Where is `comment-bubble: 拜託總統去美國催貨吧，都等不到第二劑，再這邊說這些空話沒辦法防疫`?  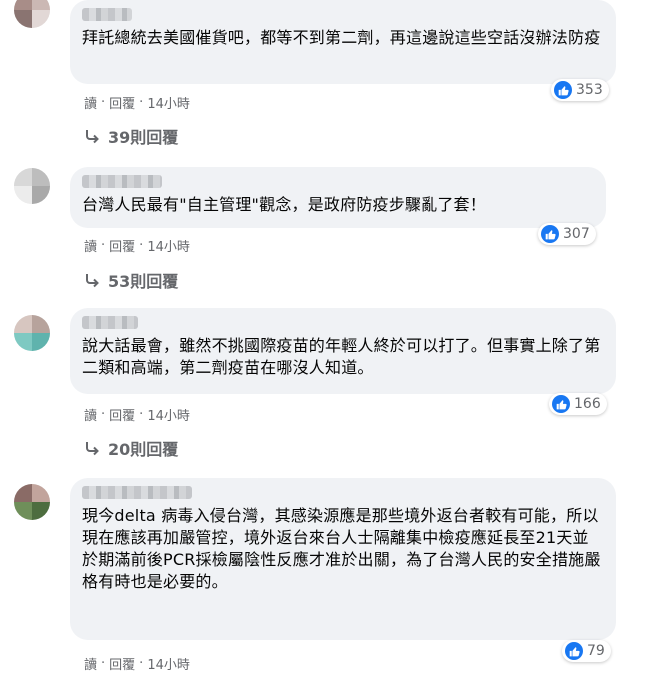
comment-bubble: 拜託總統去美國催貨吧，都等不到第二劑，再這邊說這些空話沒辦法防疫 is located at coordinates (343, 42).